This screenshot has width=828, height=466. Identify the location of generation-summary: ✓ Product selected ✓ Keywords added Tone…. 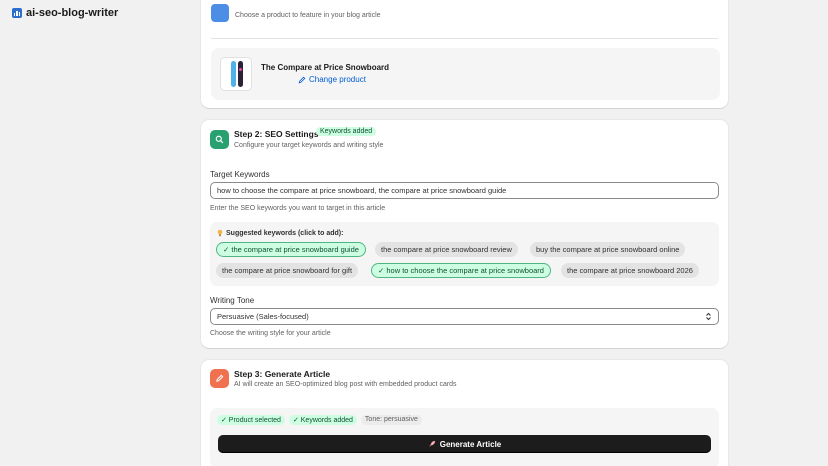
(464, 437).